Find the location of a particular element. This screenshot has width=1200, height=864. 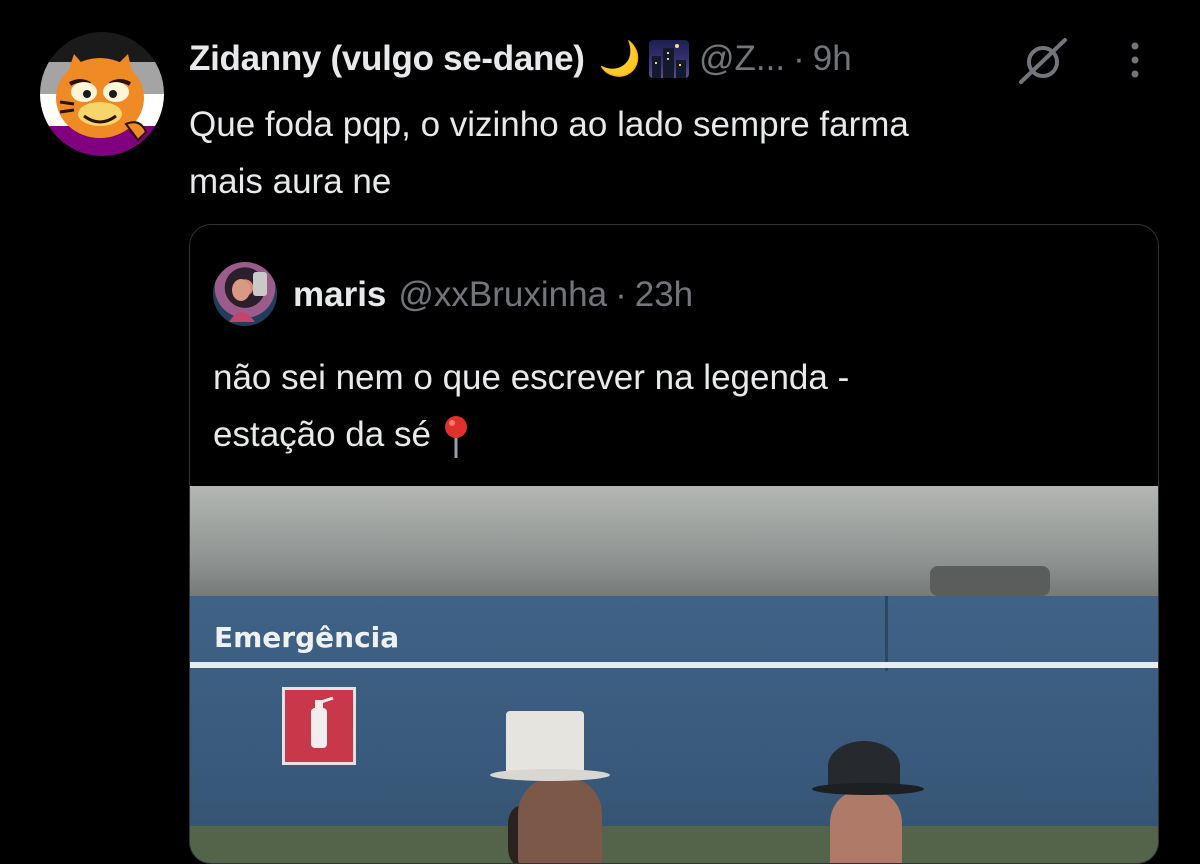

quoted-text-line: não sei nem o que escrever na legenda - is located at coordinates (531, 377).